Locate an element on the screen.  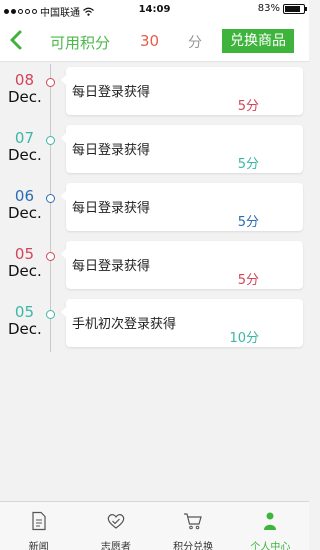
timeline-row: 08 Dec. 每日登录获得 5分 is located at coordinates (154, 91).